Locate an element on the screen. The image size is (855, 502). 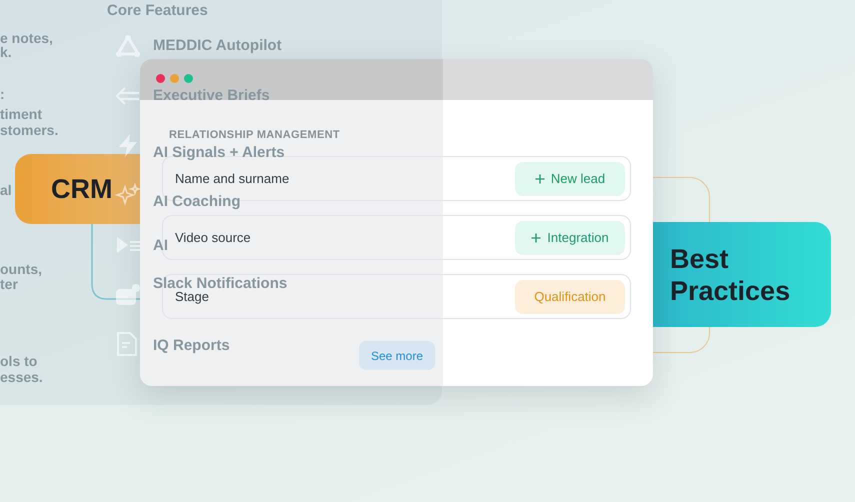
feature-label: Executive Briefs is located at coordinates (211, 96).